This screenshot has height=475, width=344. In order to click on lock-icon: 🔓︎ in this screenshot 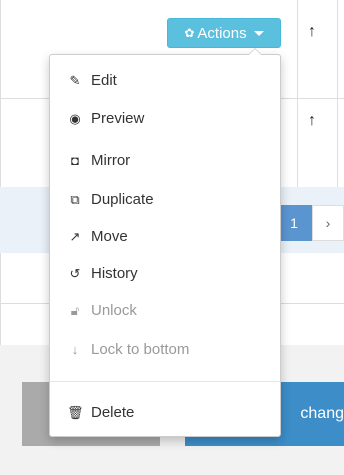, I will do `click(75, 310)`.